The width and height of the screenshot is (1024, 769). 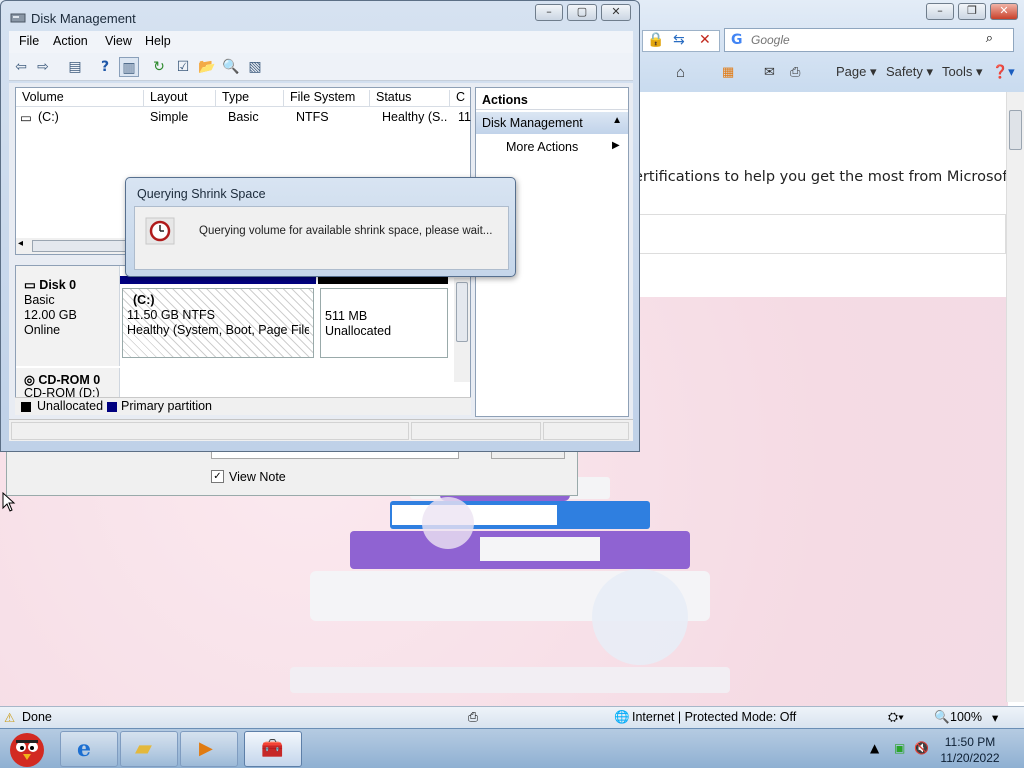 What do you see at coordinates (970, 750) in the screenshot?
I see `system-clock: 11:50 PM 11/20/2022` at bounding box center [970, 750].